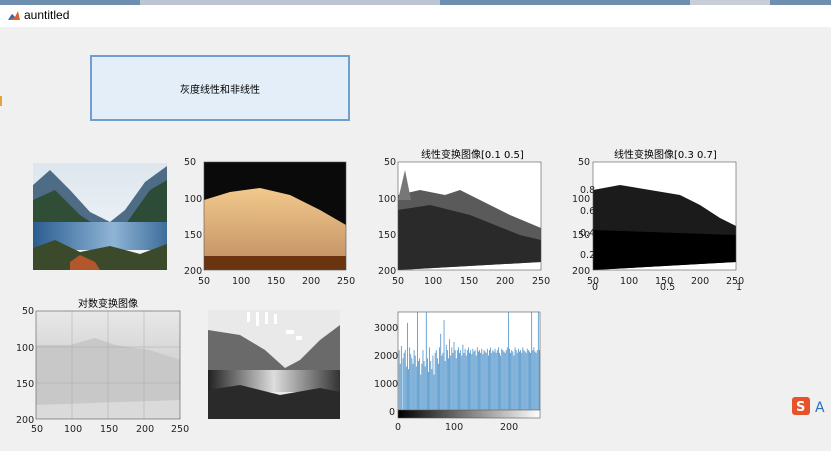 The height and width of the screenshot is (451, 831). What do you see at coordinates (667, 287) in the screenshot?
I see `overlay-tick: 0.5` at bounding box center [667, 287].